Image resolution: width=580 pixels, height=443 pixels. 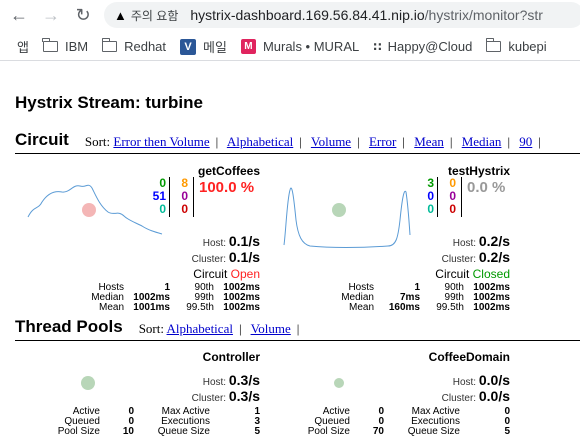 What do you see at coordinates (19, 46) in the screenshot?
I see `bookmark-apps: 앱` at bounding box center [19, 46].